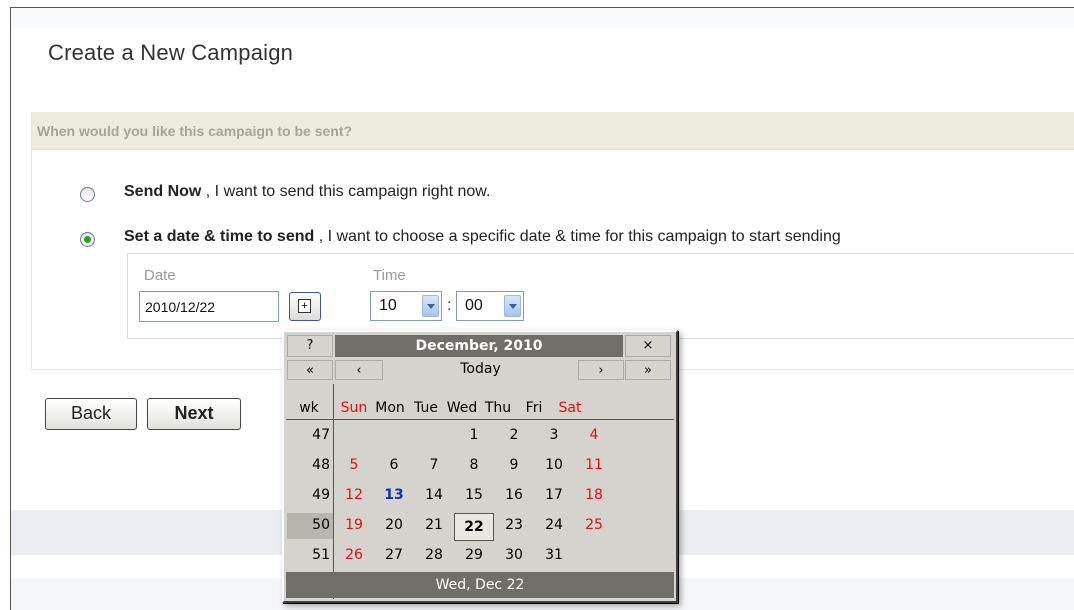 The image size is (1074, 610). What do you see at coordinates (601, 370) in the screenshot?
I see `next-month-button: ›` at bounding box center [601, 370].